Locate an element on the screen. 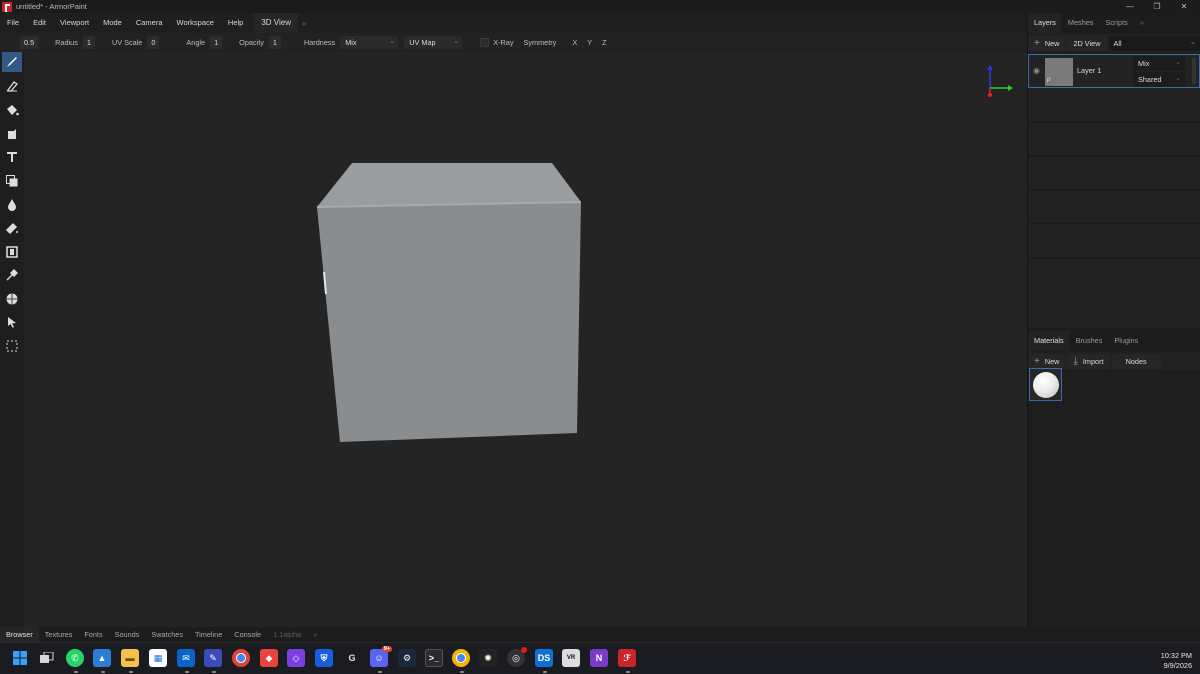 Image resolution: width=1200 pixels, height=674 pixels. bitwarden-icon: ⛨ is located at coordinates (324, 658).